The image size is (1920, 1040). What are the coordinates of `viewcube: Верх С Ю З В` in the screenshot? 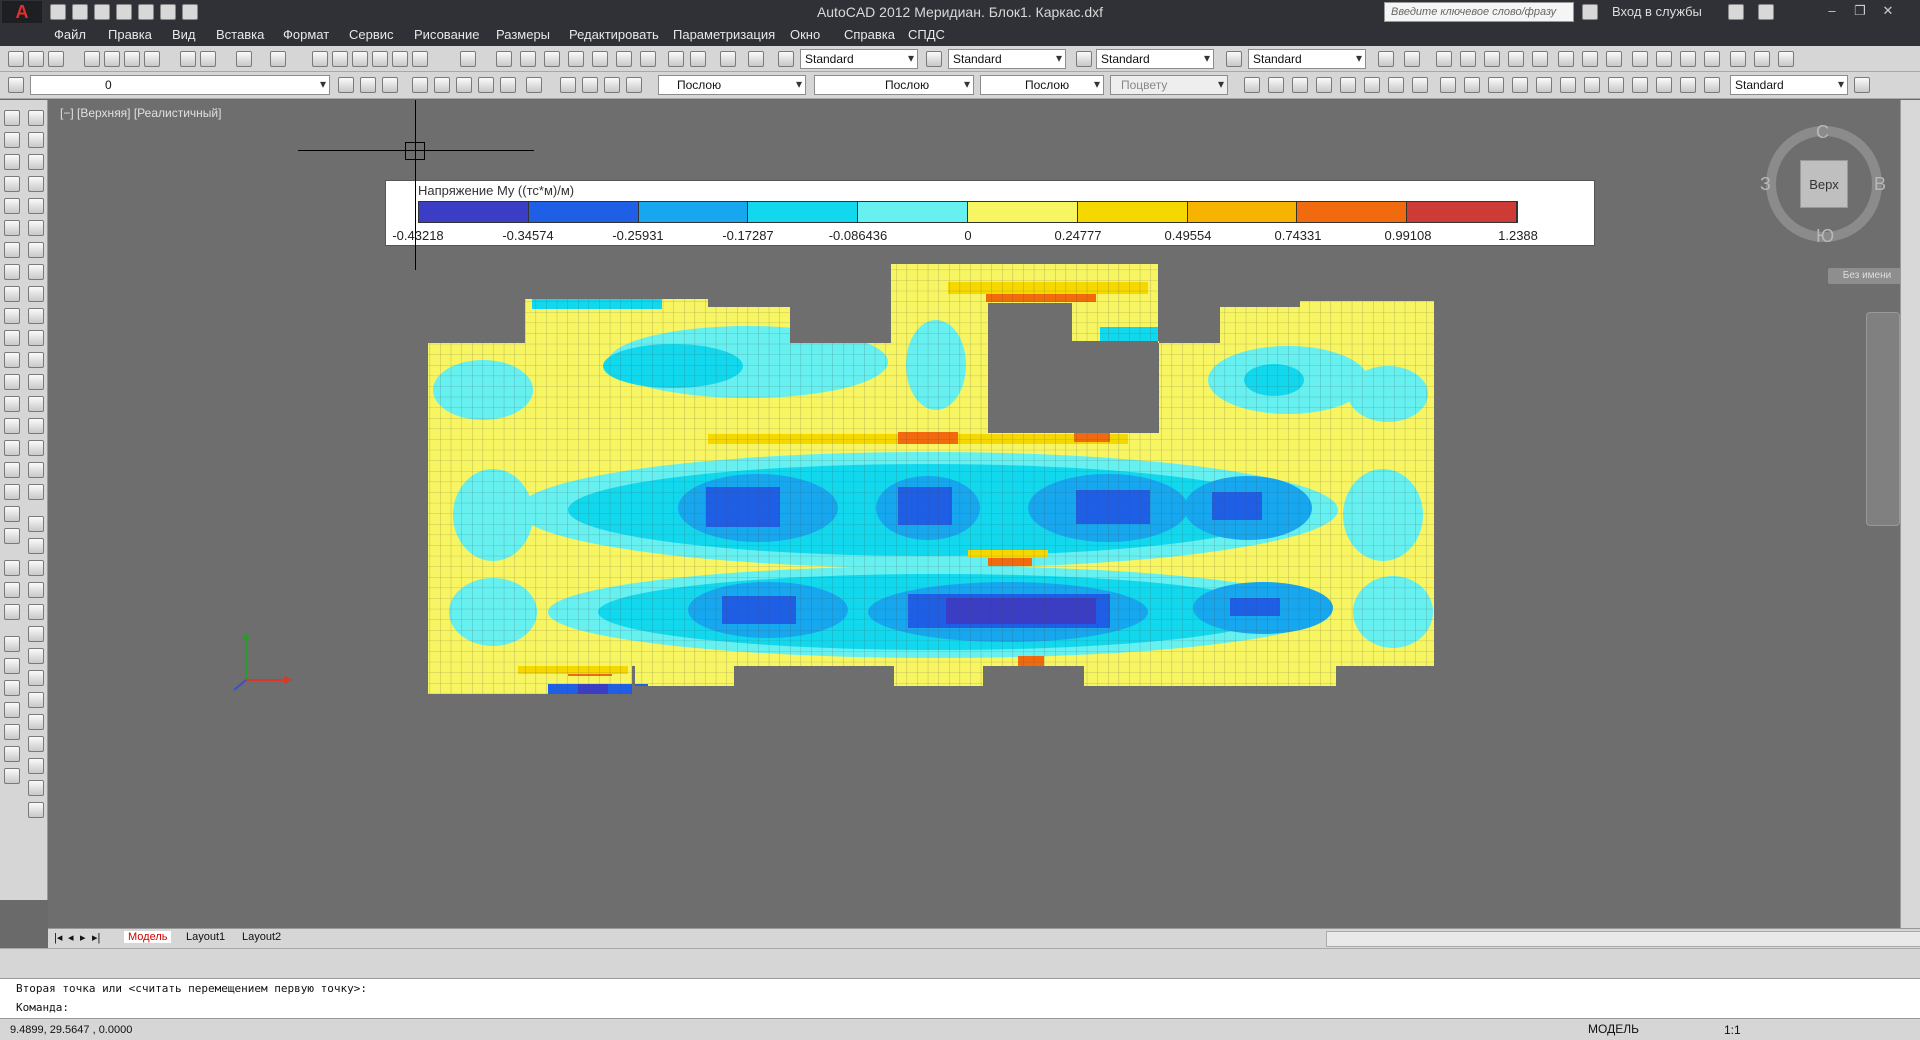 It's located at (1820, 178).